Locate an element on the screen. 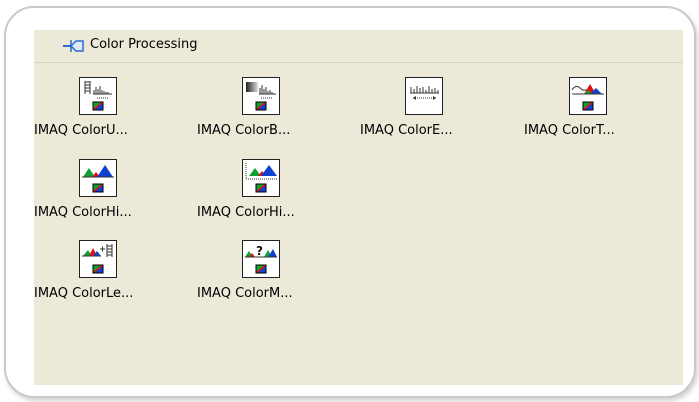 This screenshot has width=699, height=402. color-equalize-icon is located at coordinates (424, 96).